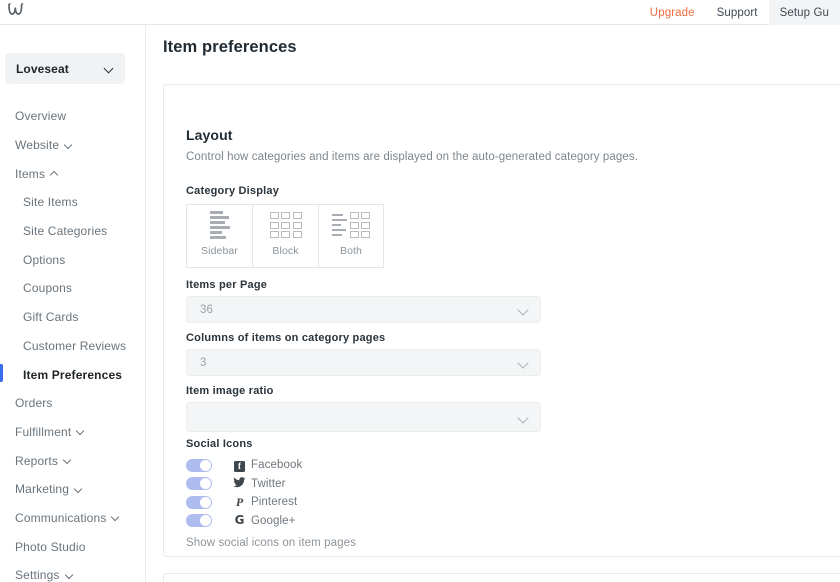  I want to click on item-image-ratio-label: Item image ratio, so click(230, 391).